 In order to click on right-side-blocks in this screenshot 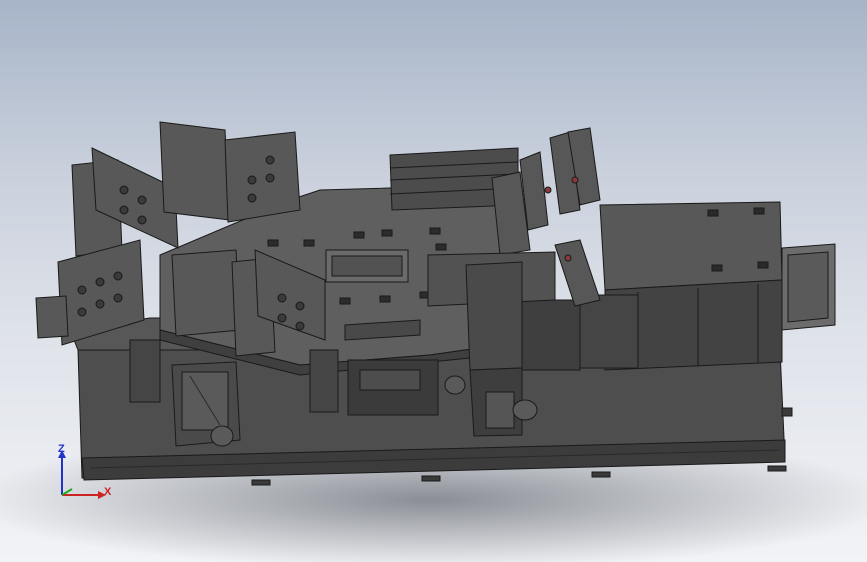, I will do `click(579, 332)`.